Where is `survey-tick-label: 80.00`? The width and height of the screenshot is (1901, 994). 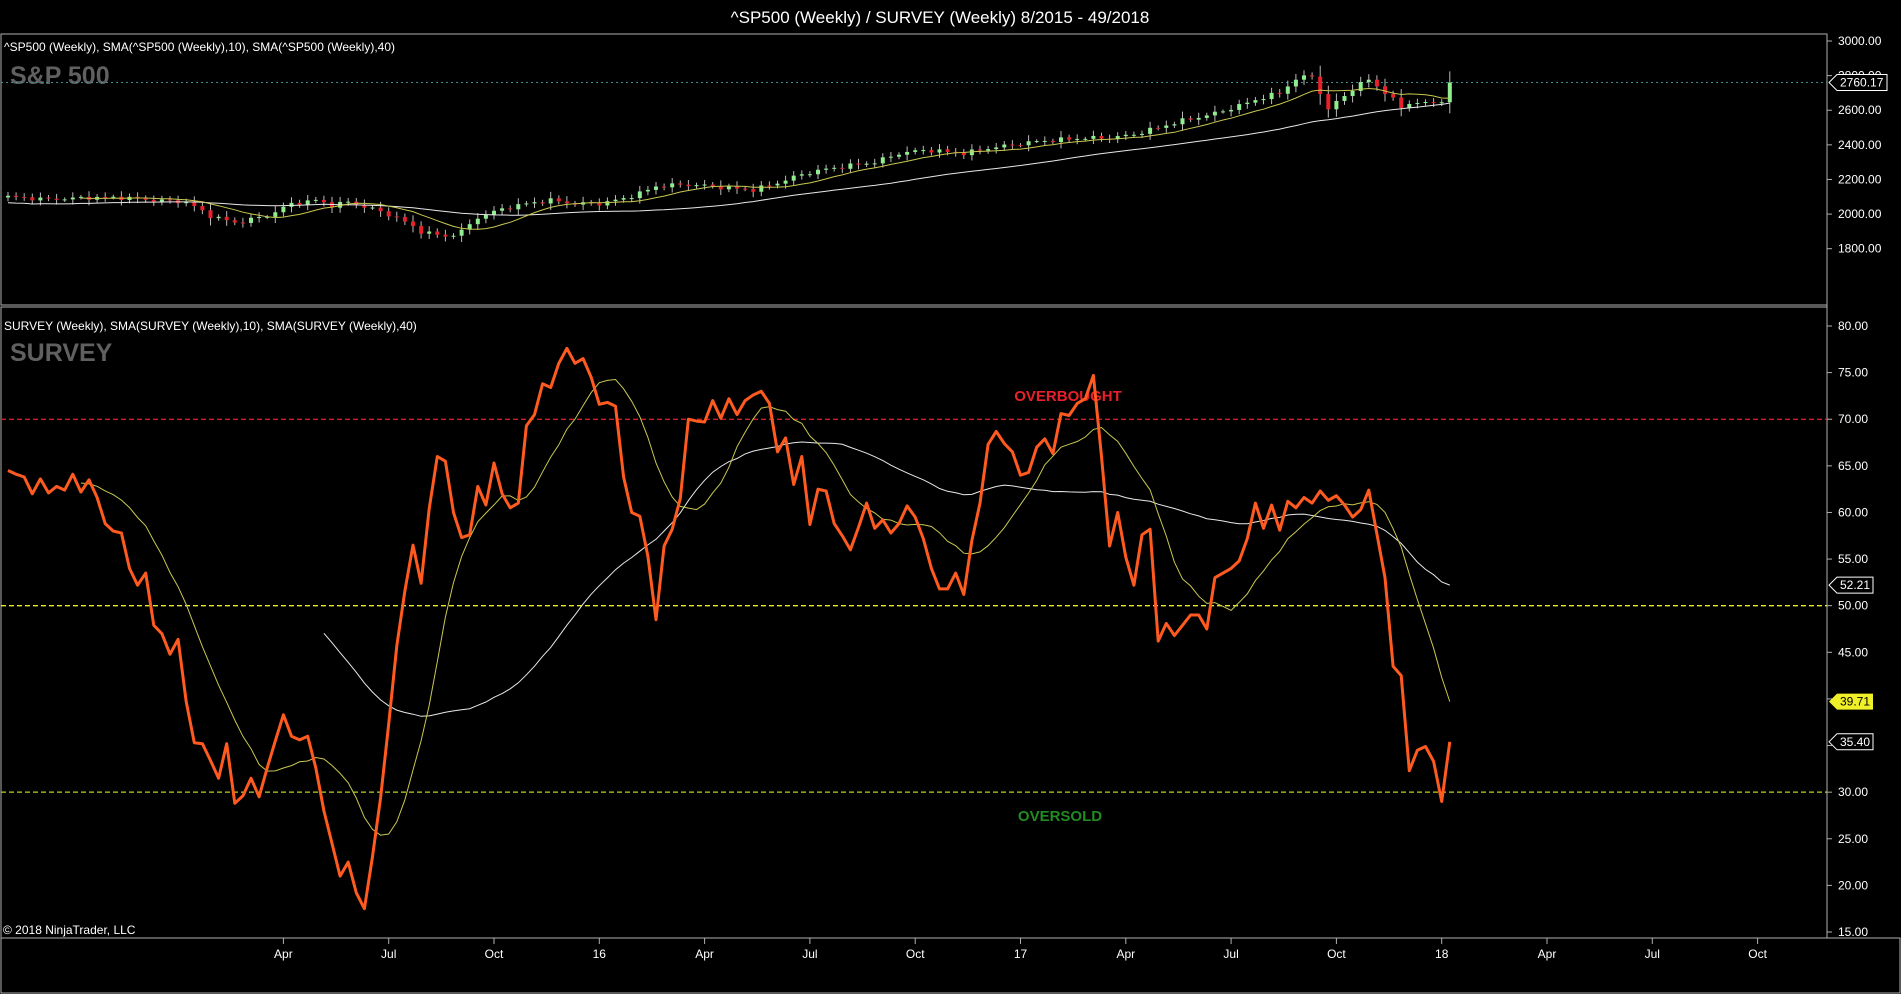 survey-tick-label: 80.00 is located at coordinates (1853, 326).